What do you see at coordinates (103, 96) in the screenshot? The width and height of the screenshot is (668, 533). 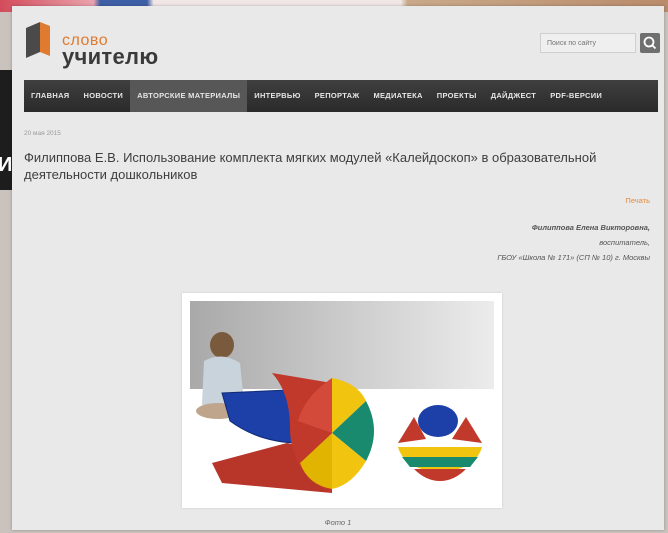 I see `nav-item-news: НОВОСТИ` at bounding box center [103, 96].